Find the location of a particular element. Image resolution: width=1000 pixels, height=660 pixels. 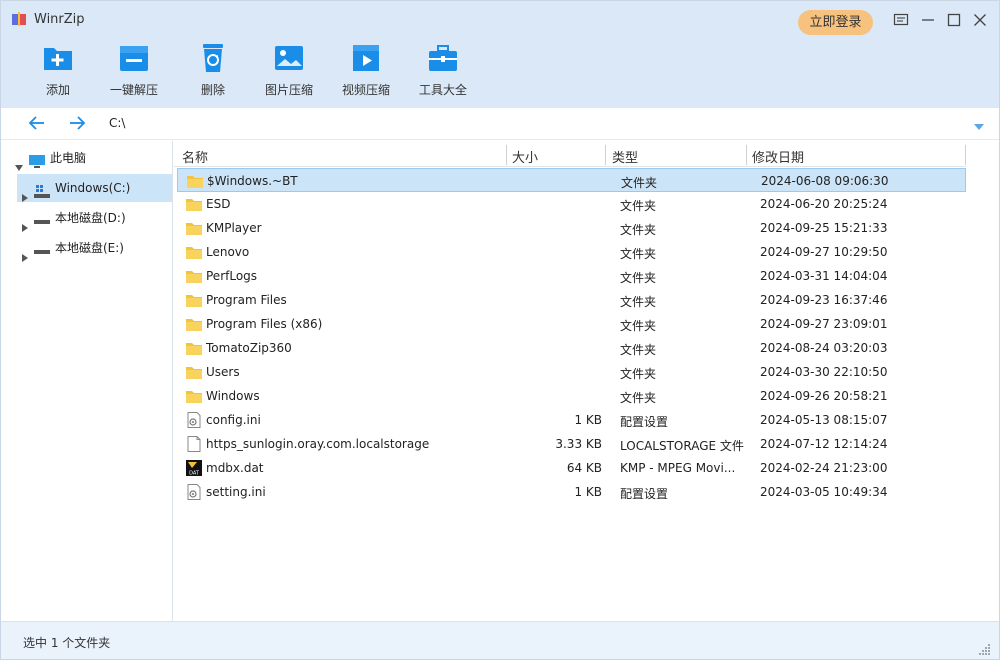

file-modified: 2024-08-24 03:20:03 is located at coordinates (824, 348).